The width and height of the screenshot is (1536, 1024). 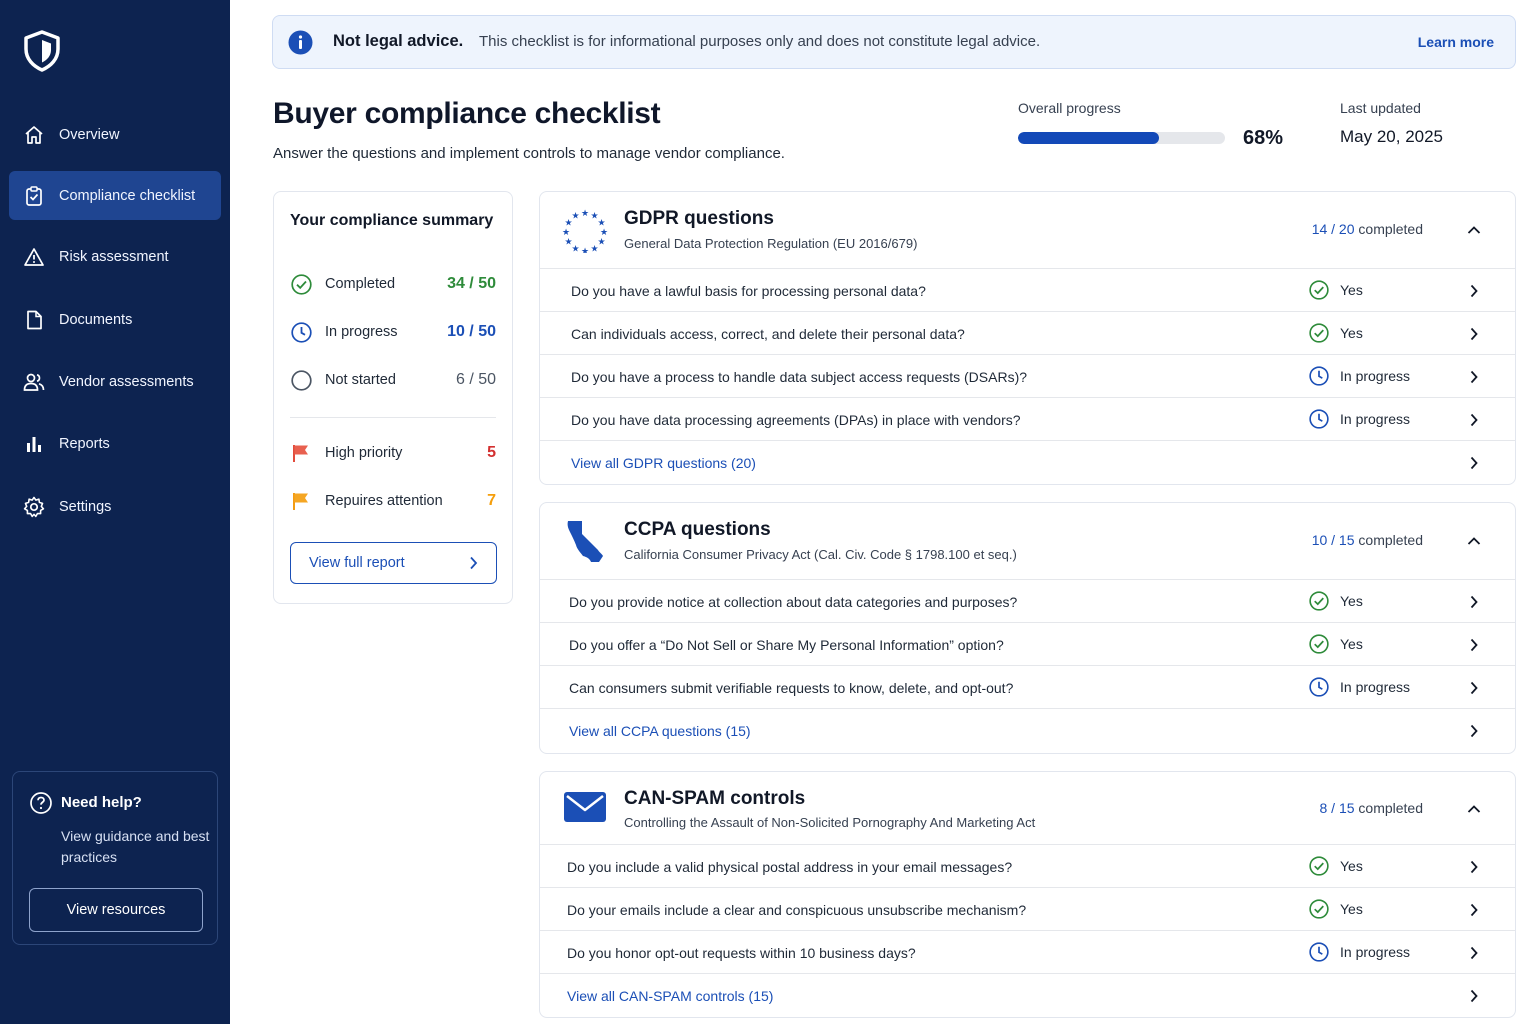 What do you see at coordinates (475, 379) in the screenshot?
I see `summary-value: 6 / 50` at bounding box center [475, 379].